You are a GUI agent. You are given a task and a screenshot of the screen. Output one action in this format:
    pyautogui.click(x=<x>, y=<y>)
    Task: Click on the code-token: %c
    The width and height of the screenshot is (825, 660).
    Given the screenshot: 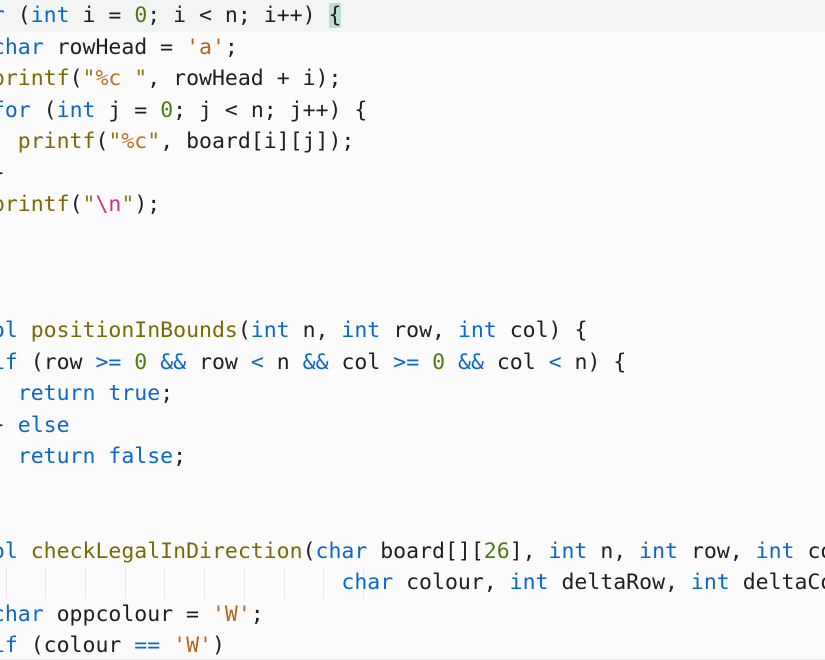 What is the action you would take?
    pyautogui.click(x=134, y=141)
    